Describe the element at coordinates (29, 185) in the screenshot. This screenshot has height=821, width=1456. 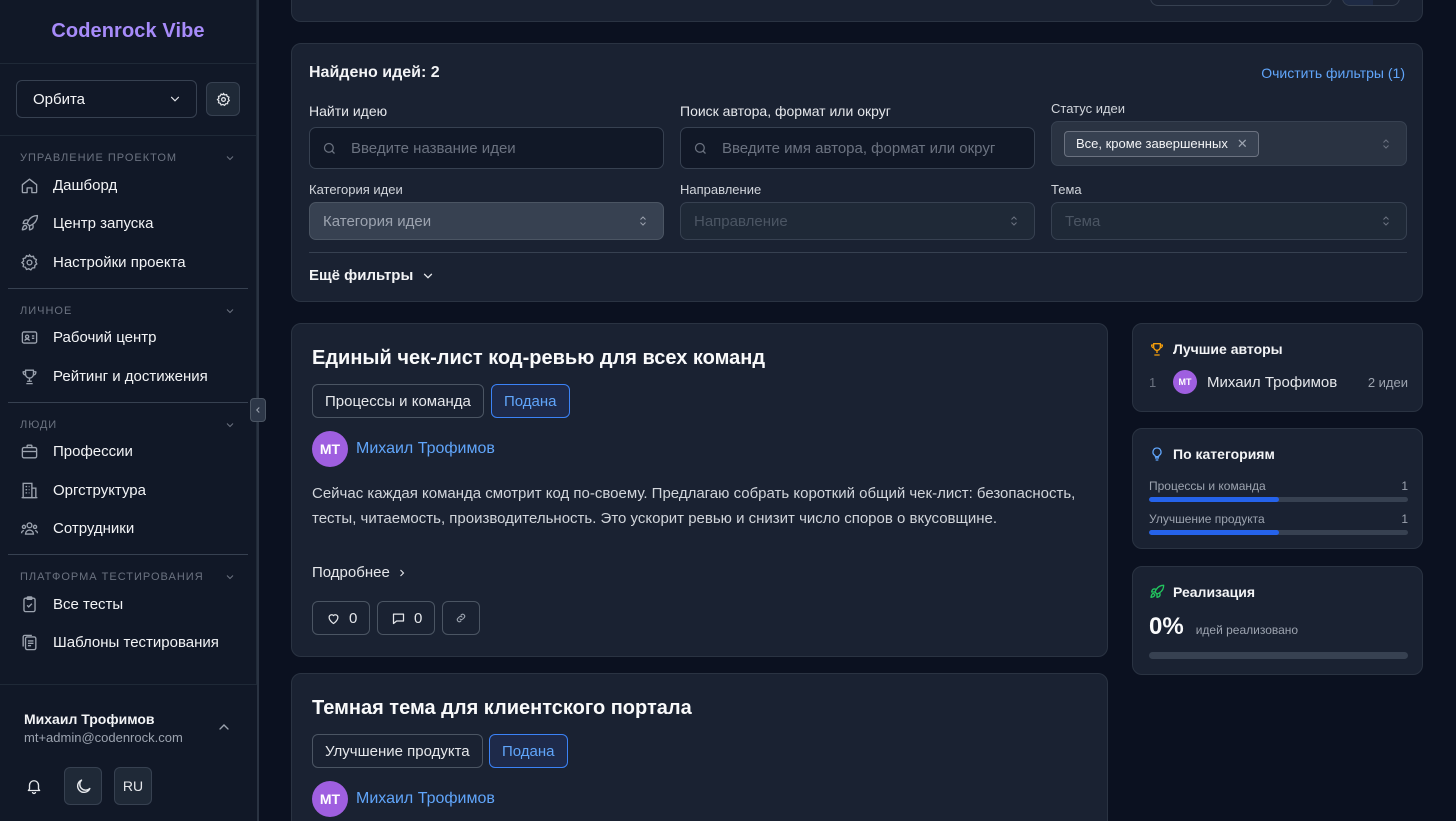
I see `home-icon` at that location.